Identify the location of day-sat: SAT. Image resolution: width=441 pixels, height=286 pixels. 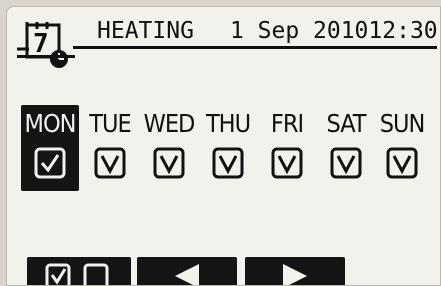
(346, 148).